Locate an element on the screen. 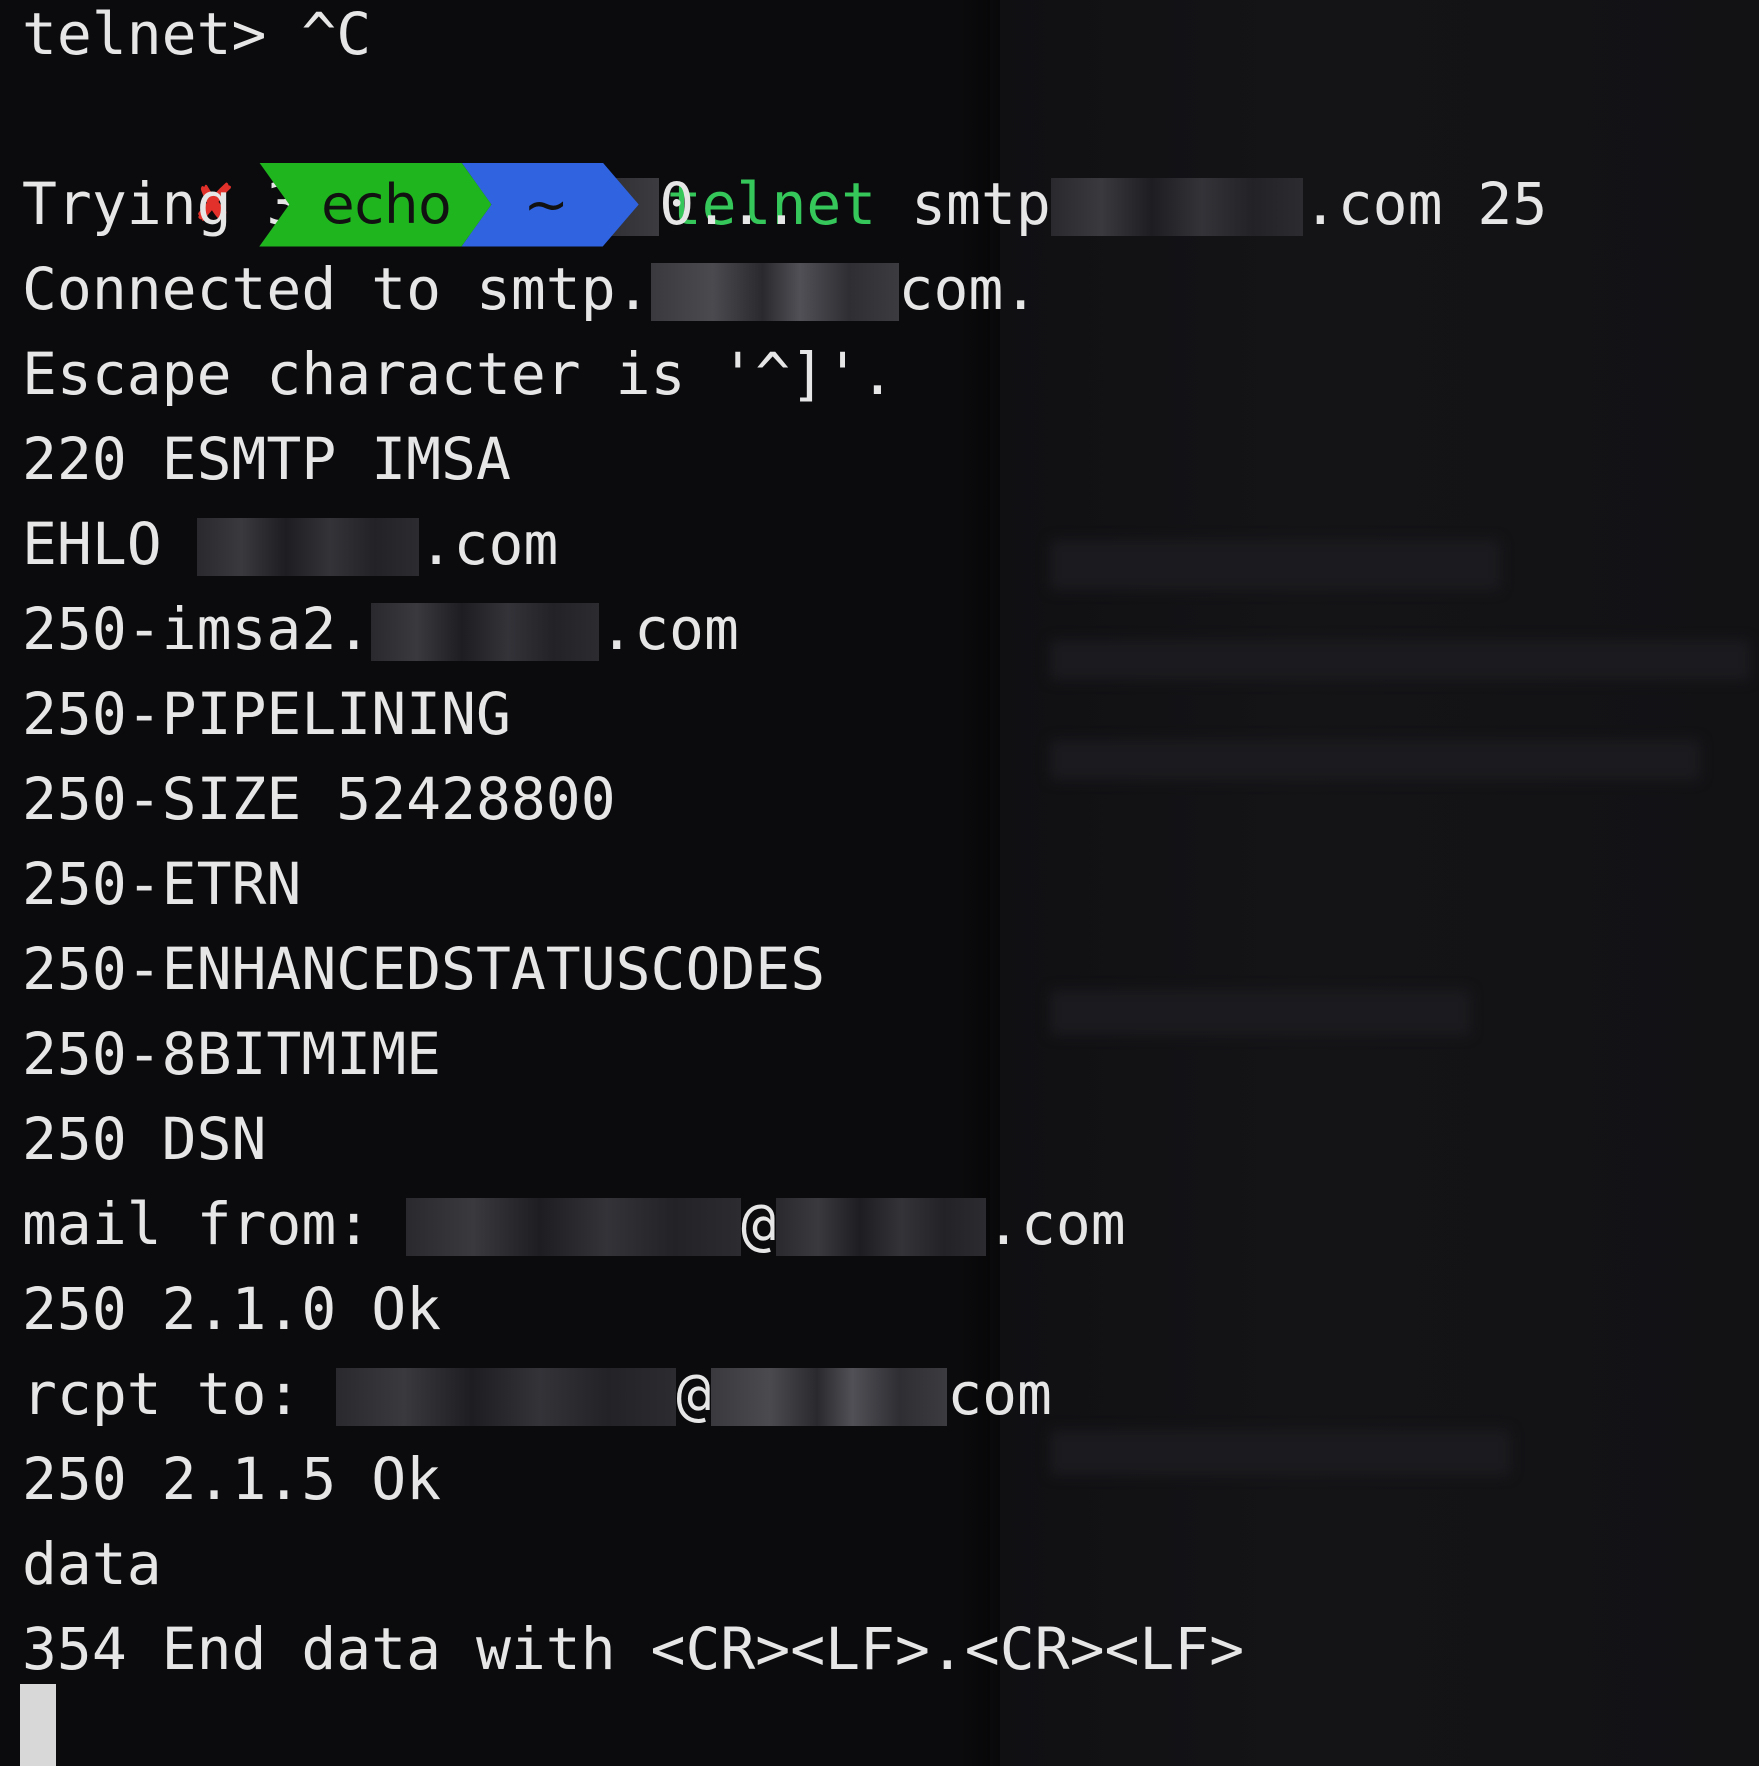  prev-command-text: telnet> ^C is located at coordinates (197, 34).